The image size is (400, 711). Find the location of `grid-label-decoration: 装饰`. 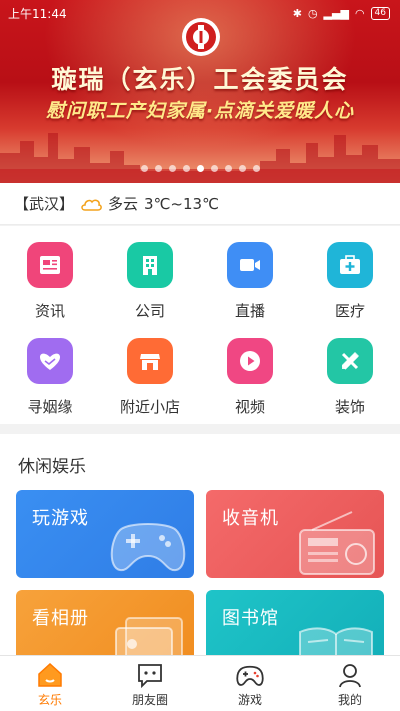

grid-label-decoration: 装饰 is located at coordinates (349, 407).